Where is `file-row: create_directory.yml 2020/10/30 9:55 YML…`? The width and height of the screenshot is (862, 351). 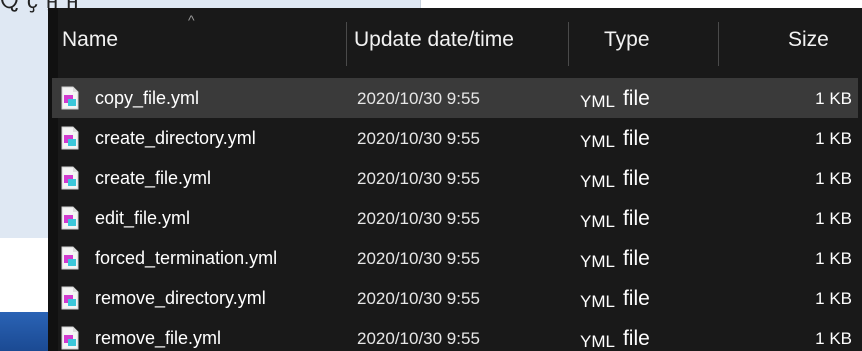 file-row: create_directory.yml 2020/10/30 9:55 YML… is located at coordinates (455, 138).